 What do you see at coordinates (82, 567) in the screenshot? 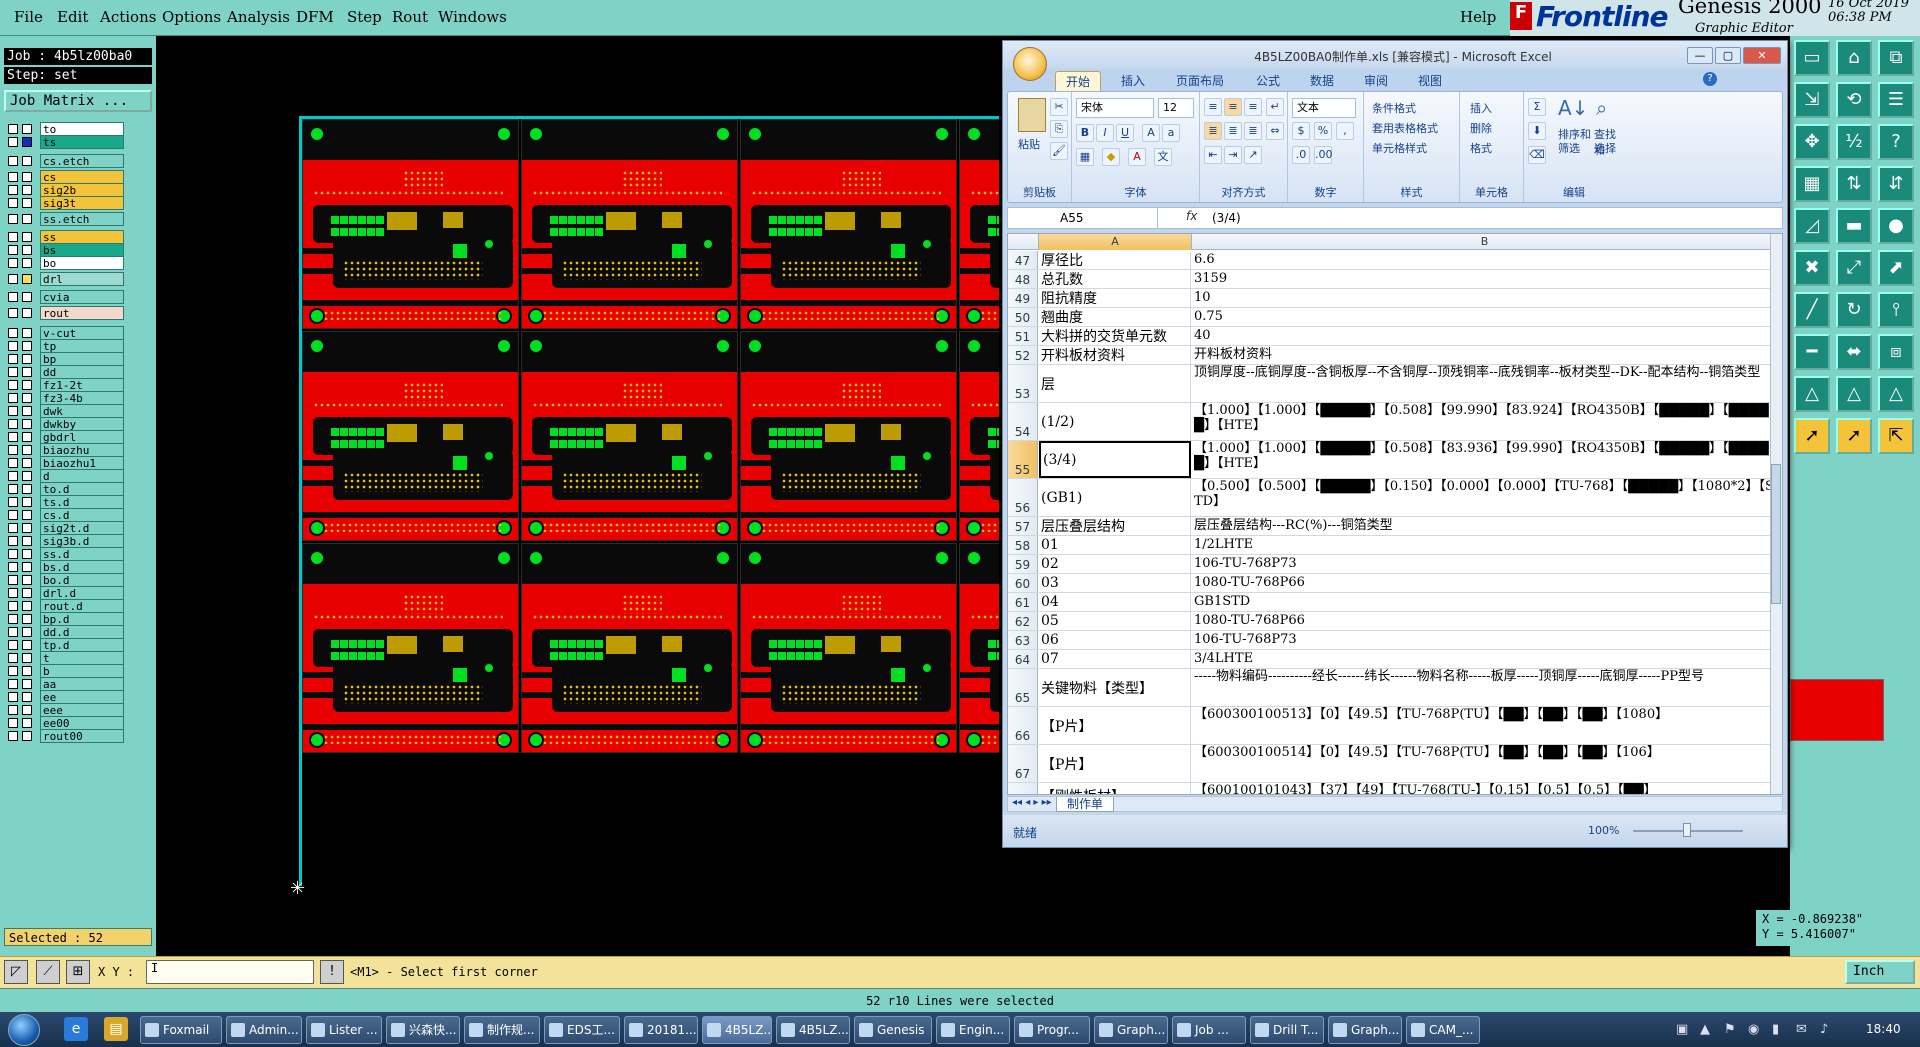
I see `layer-name: bs.d` at bounding box center [82, 567].